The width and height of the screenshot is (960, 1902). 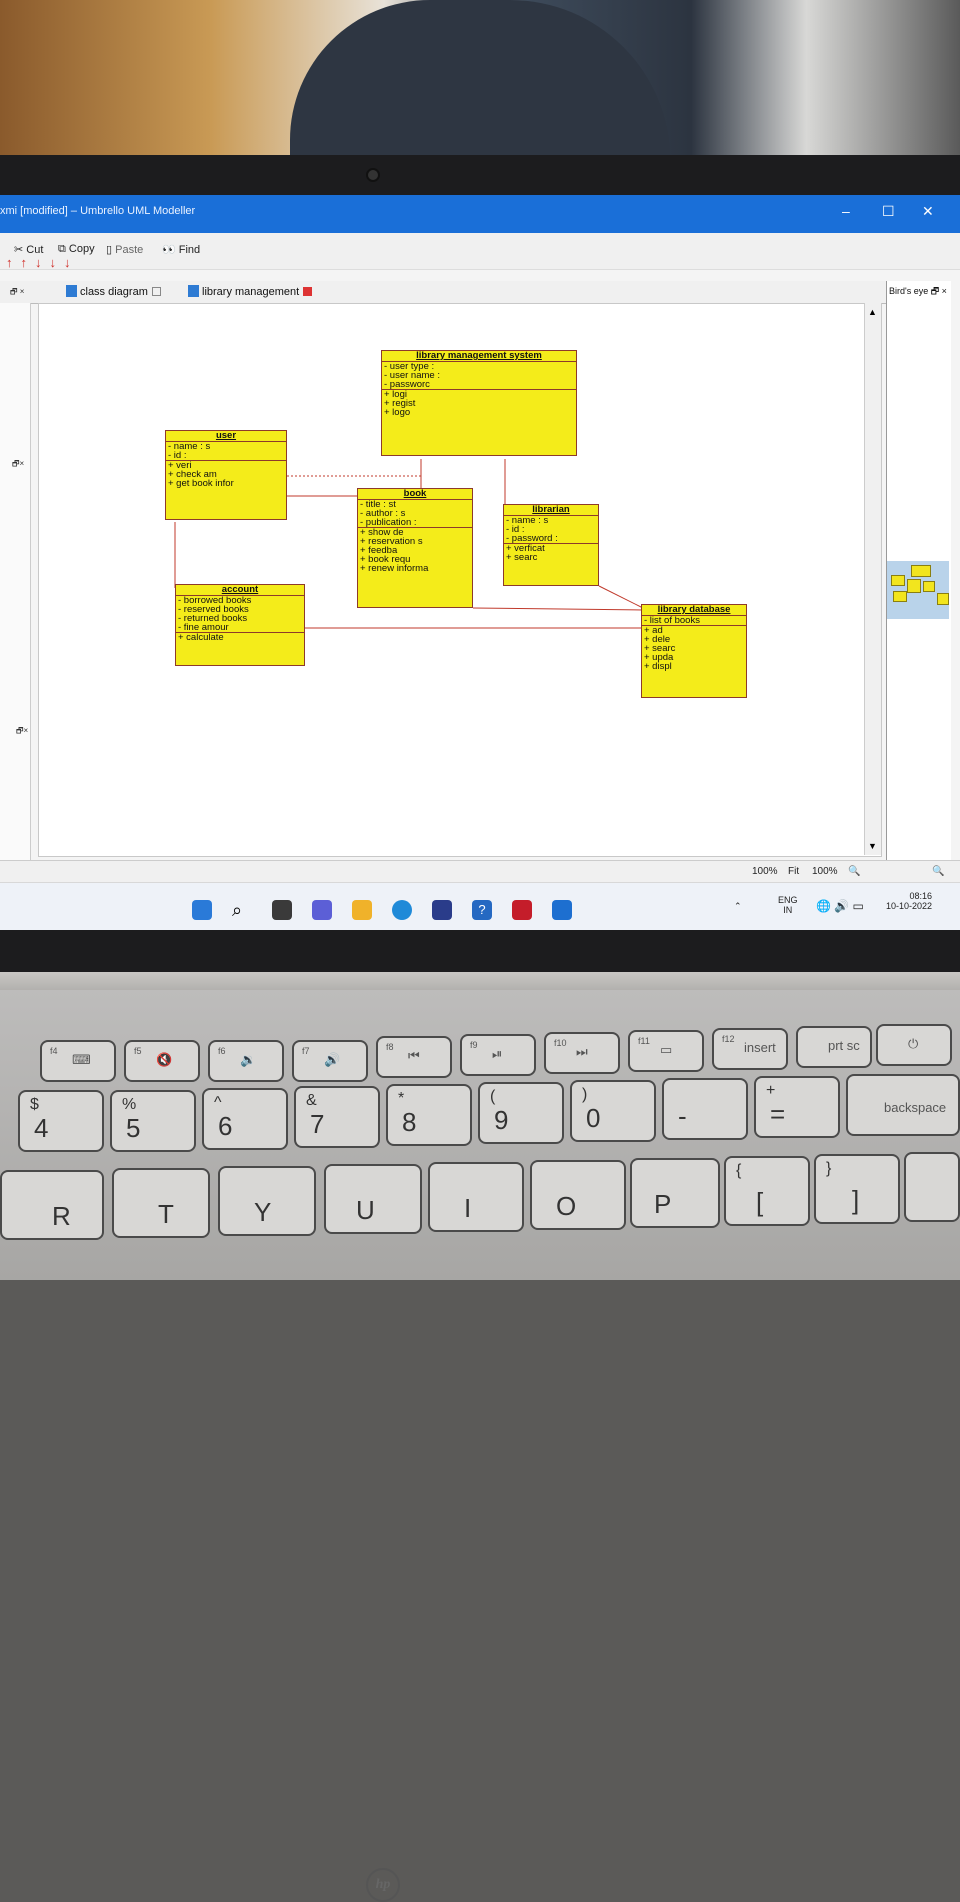 I want to click on file-explorer-icon, so click(x=362, y=910).